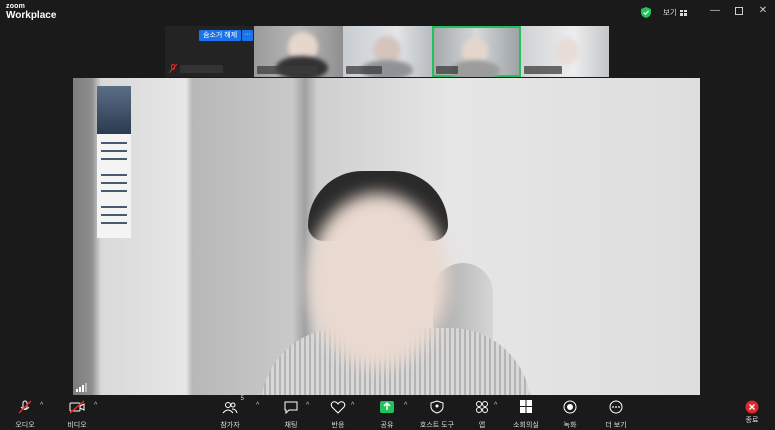  I want to click on record-button: 녹화, so click(570, 412).